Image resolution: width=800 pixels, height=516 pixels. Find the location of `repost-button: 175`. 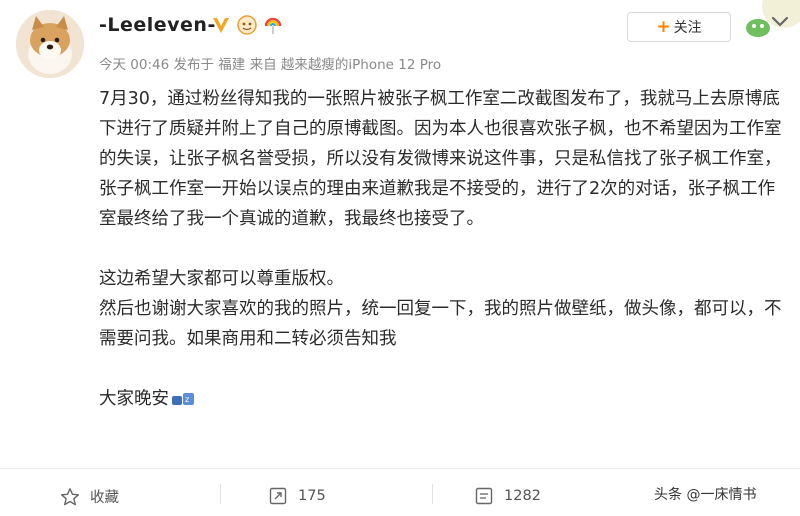

repost-button: 175 is located at coordinates (297, 496).